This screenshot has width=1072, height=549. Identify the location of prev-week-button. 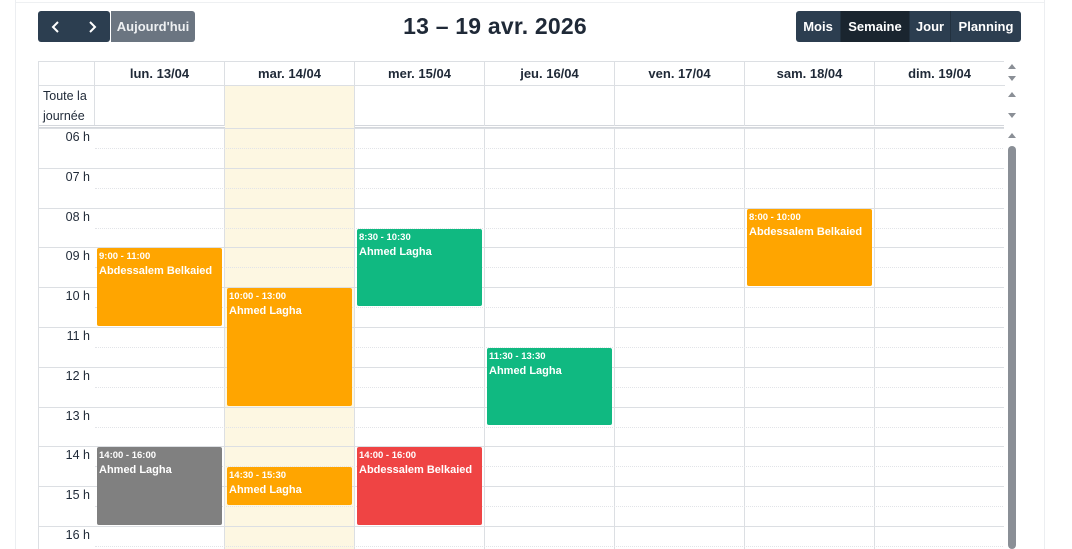
(56, 26).